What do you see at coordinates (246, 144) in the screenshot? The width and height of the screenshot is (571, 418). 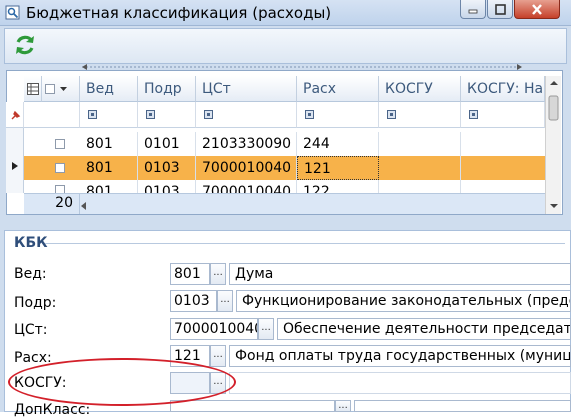 I see `cell-cst: 2103330090` at bounding box center [246, 144].